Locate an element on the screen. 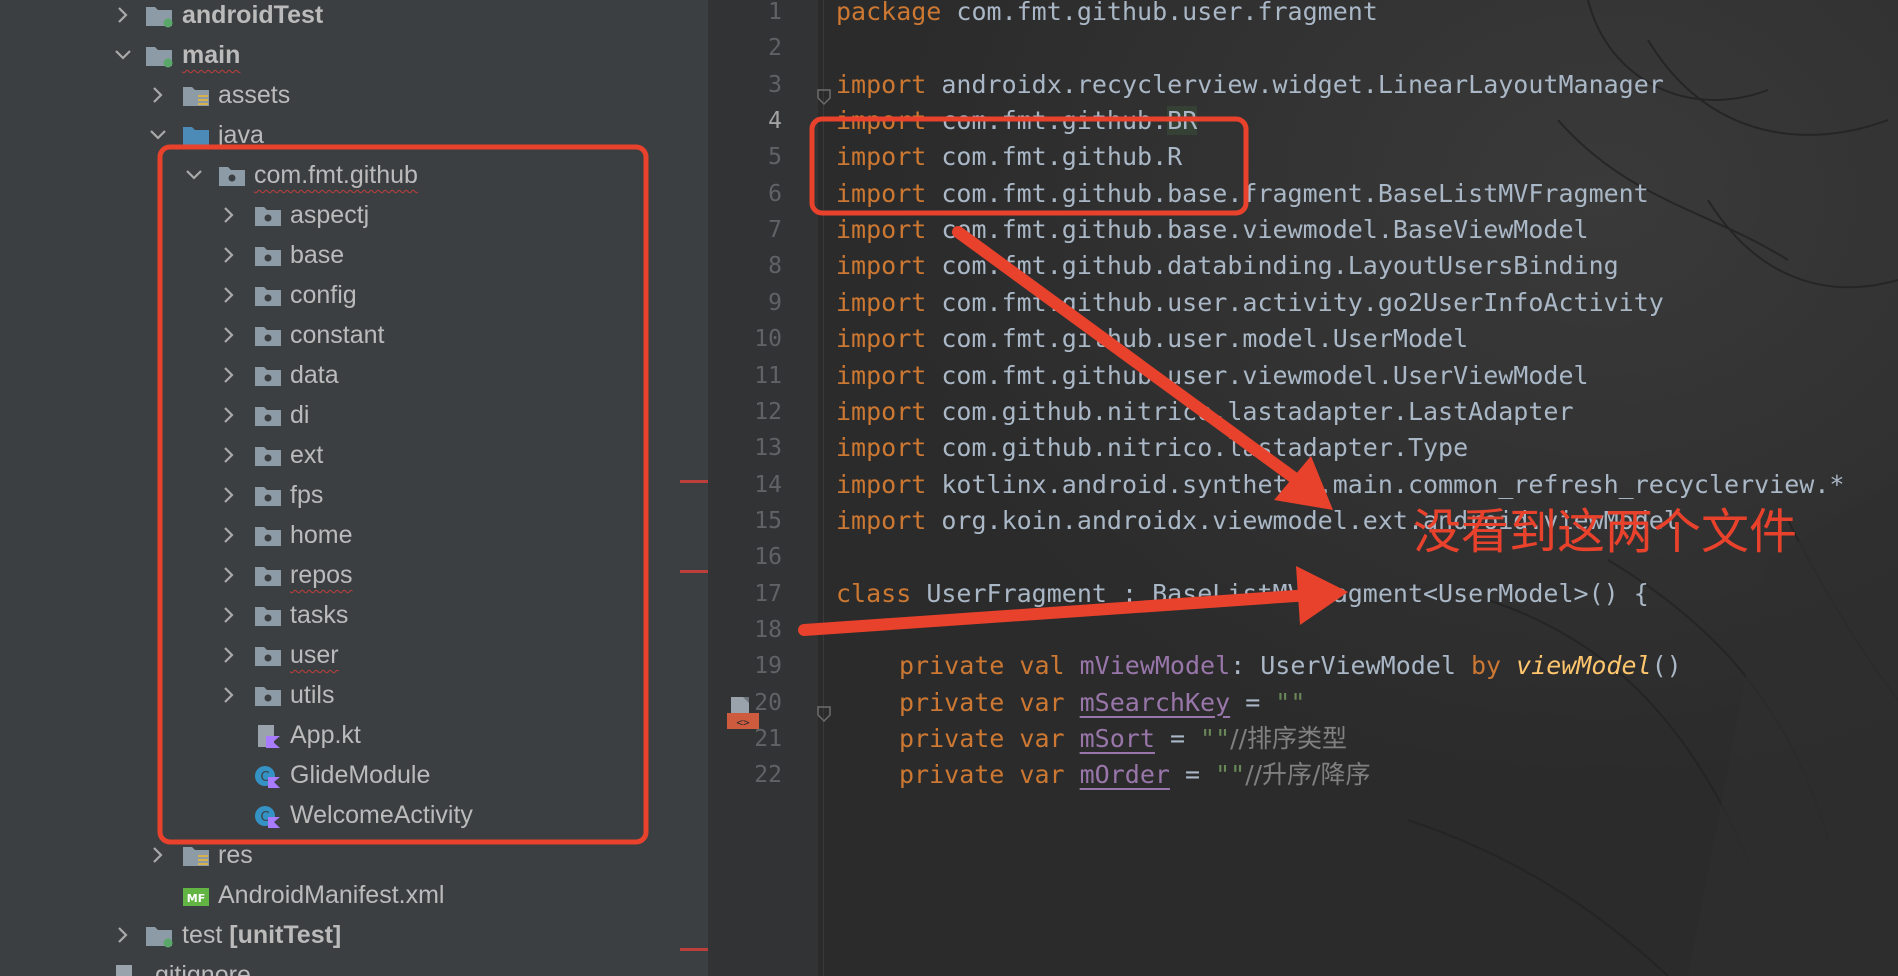  tree-item-constant: constant is located at coordinates (354, 335).